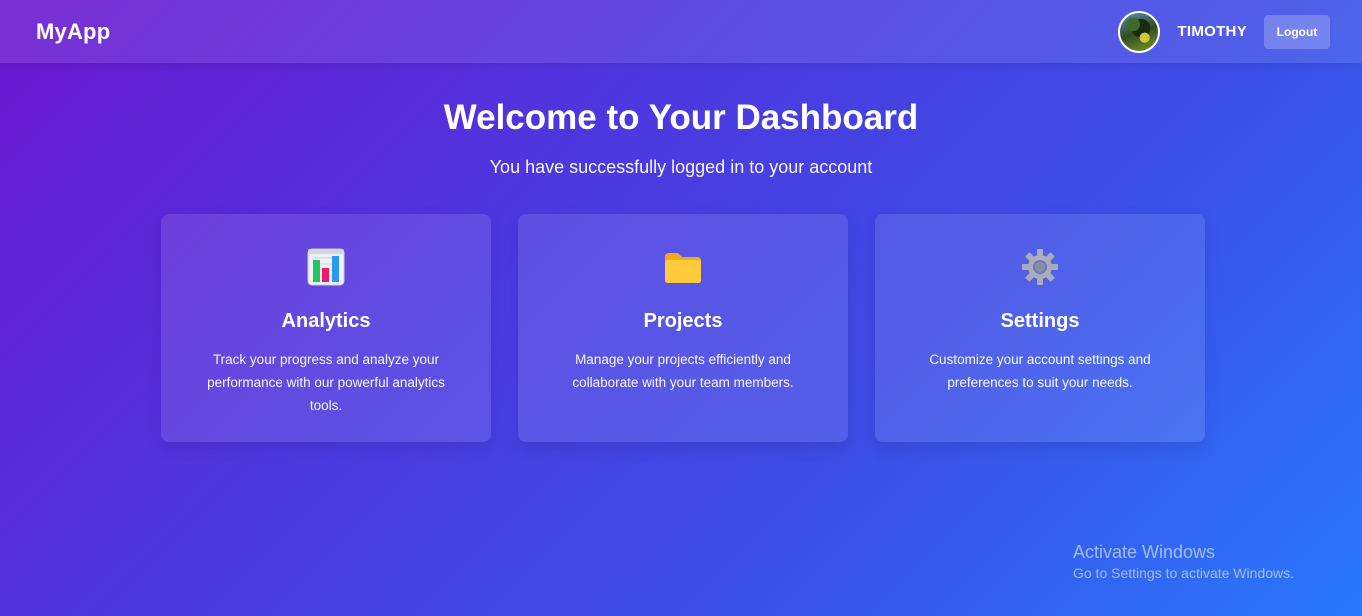 This screenshot has height=616, width=1362. What do you see at coordinates (681, 31) in the screenshot?
I see `top-navbar: MyApp TIMOTHY Logout` at bounding box center [681, 31].